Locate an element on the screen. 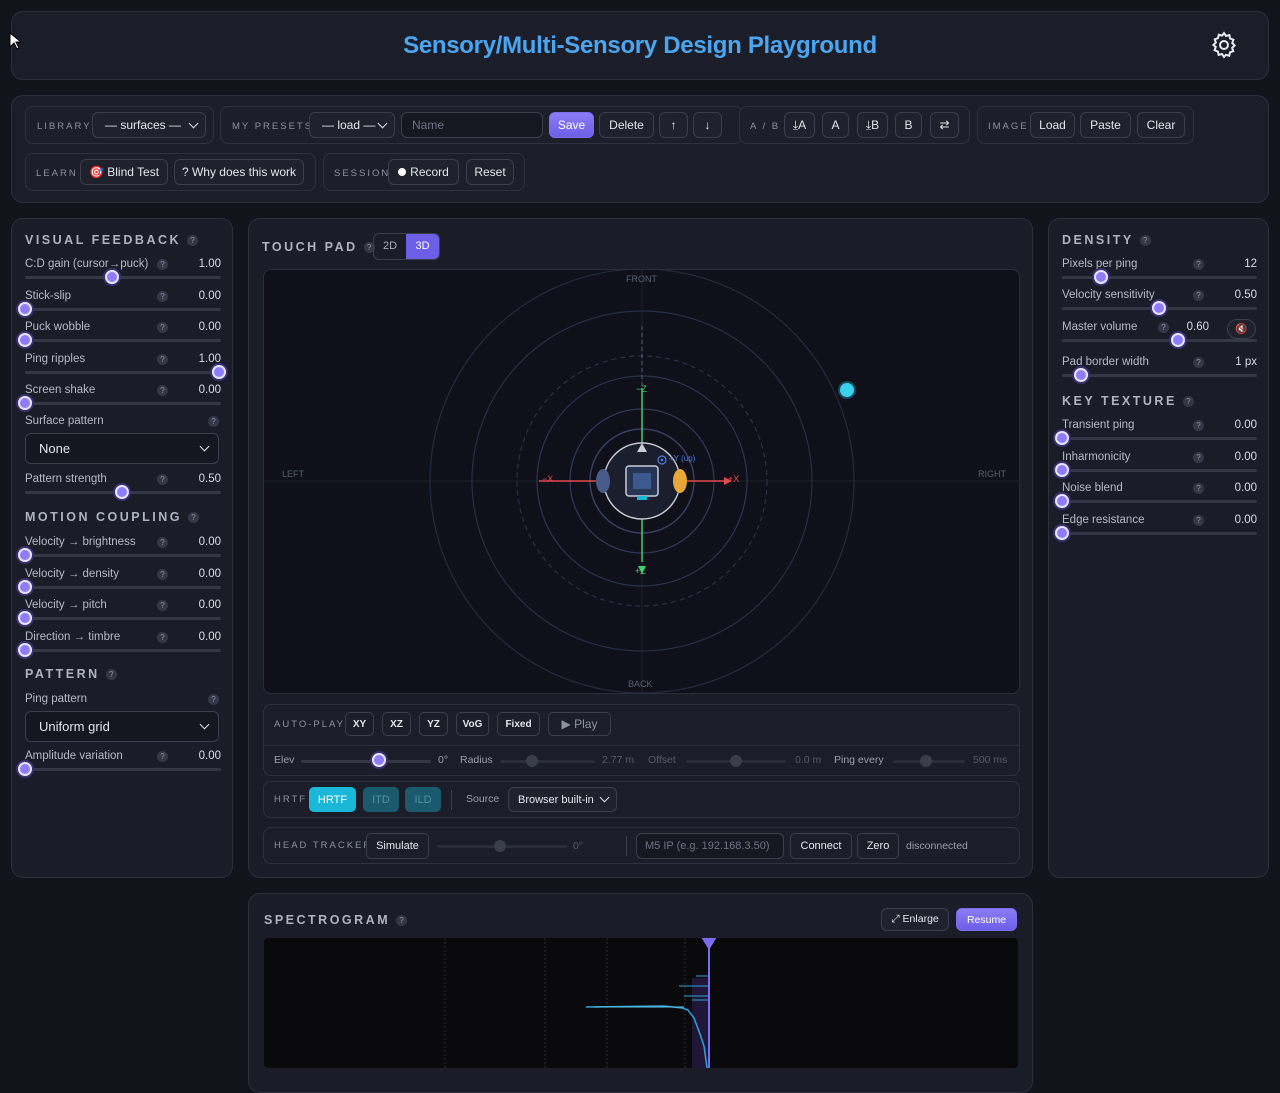 This screenshot has height=1093, width=1280. hrtf-toggle-button: HRTF is located at coordinates (332, 799).